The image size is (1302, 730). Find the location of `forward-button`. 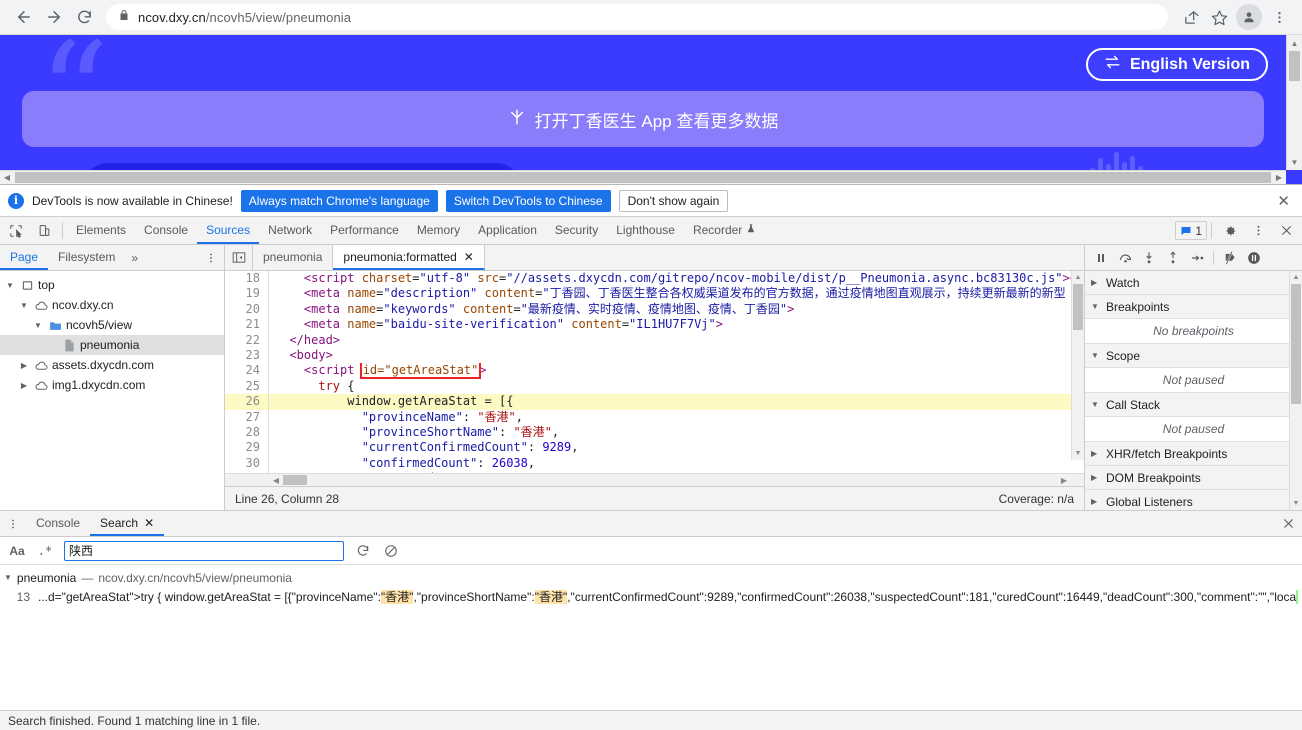

forward-button is located at coordinates (54, 17).